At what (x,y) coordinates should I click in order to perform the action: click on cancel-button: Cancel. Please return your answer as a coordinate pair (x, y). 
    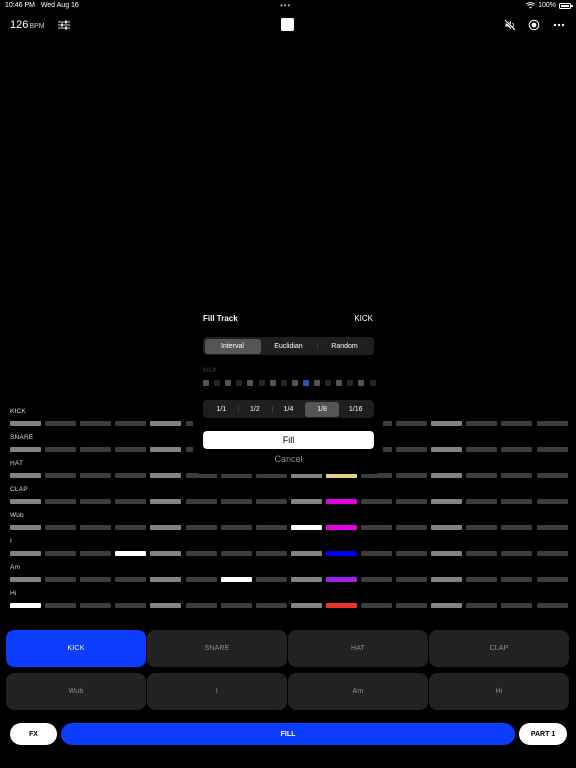
    Looking at the image, I should click on (288, 460).